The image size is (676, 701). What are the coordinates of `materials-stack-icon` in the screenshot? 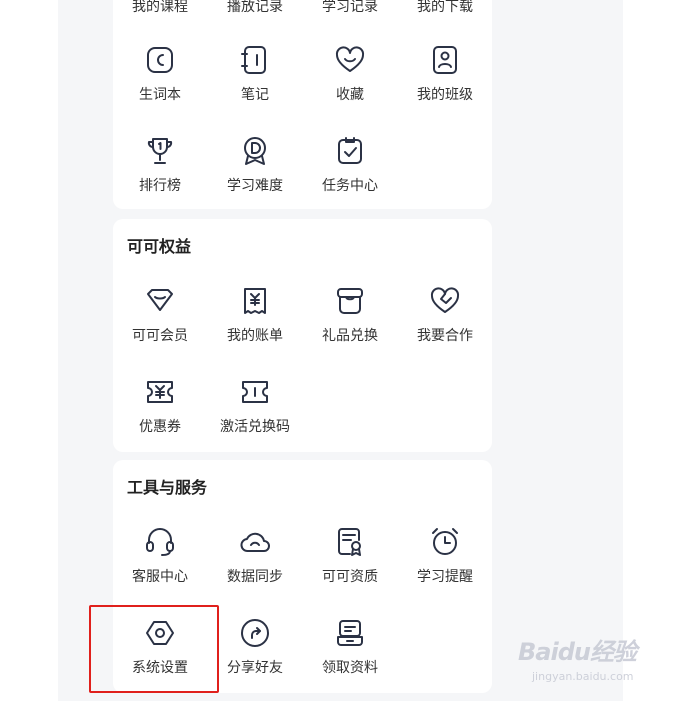 It's located at (350, 633).